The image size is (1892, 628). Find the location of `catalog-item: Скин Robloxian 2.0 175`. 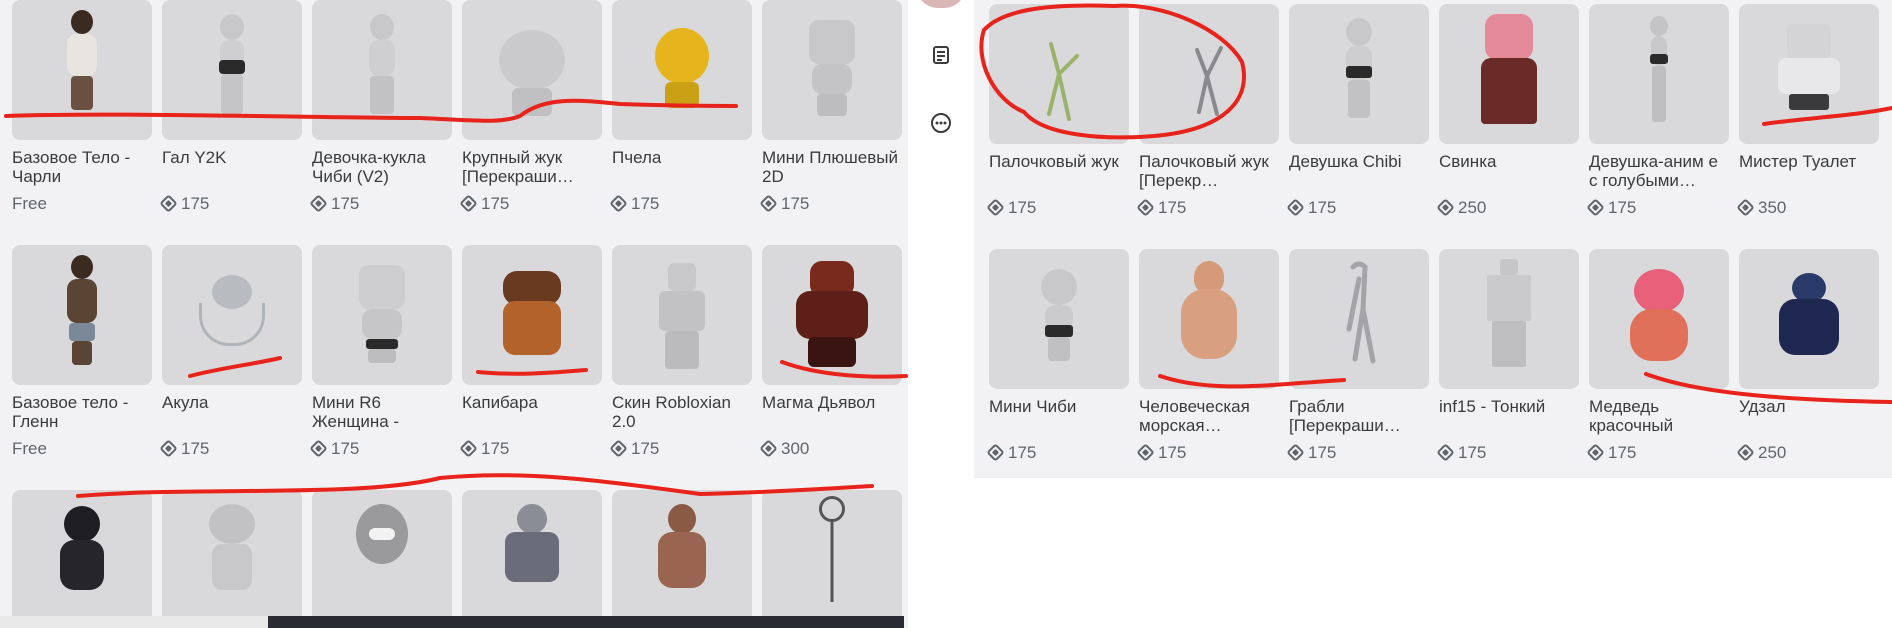

catalog-item: Скин Robloxian 2.0 175 is located at coordinates (680, 351).